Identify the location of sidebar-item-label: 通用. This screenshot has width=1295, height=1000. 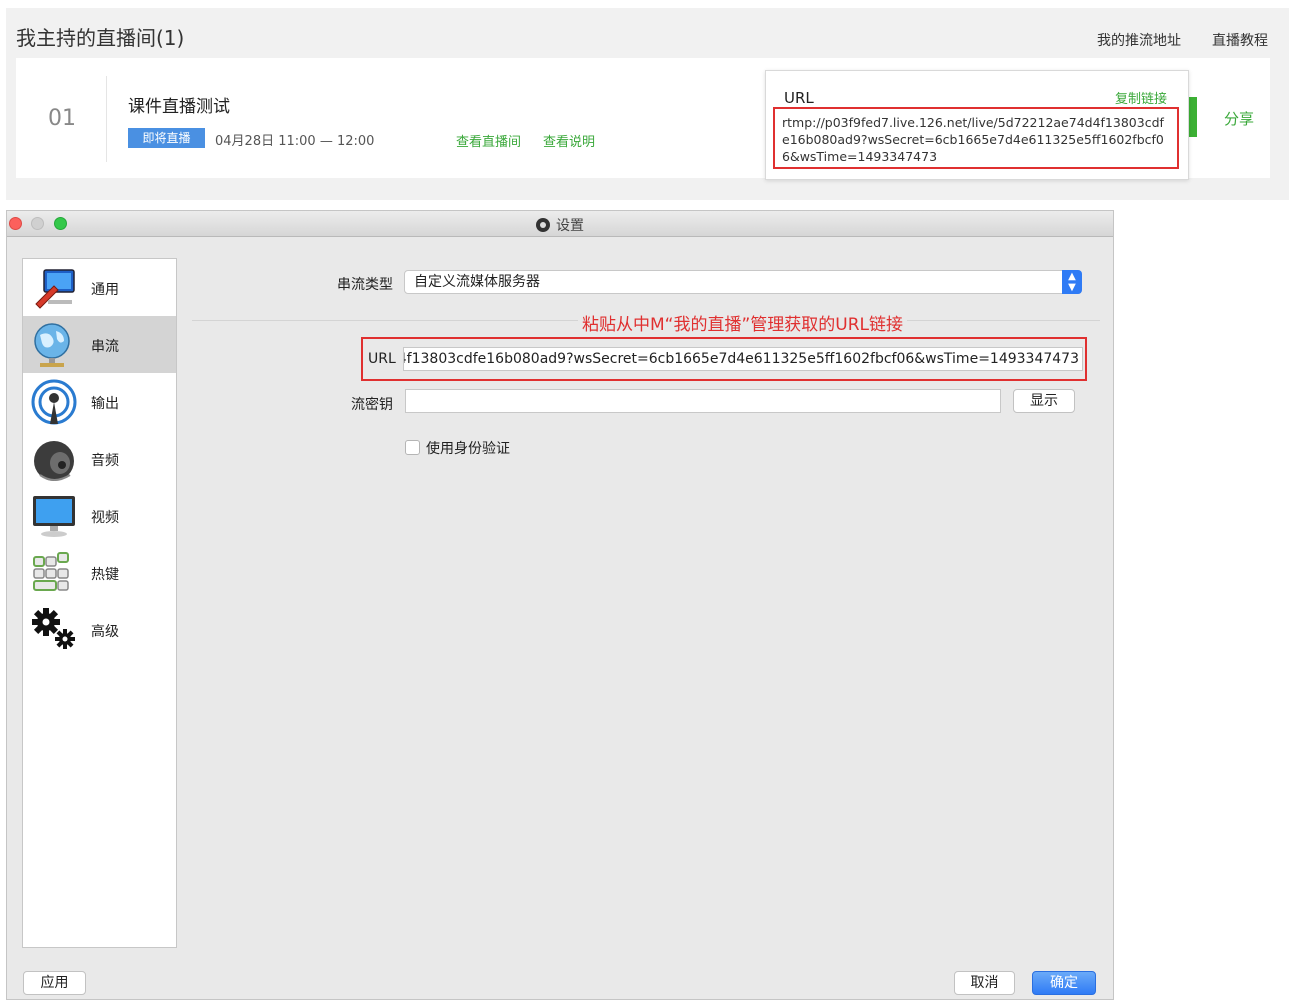
(105, 290).